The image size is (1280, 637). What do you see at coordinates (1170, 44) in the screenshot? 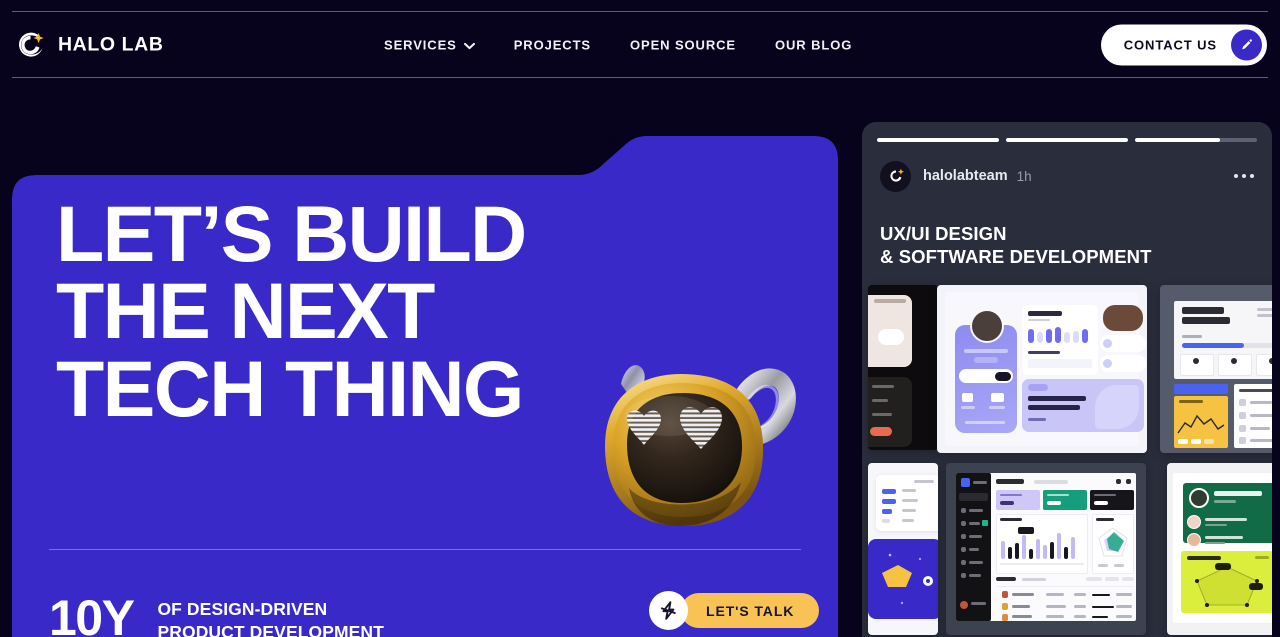
I see `contact-us-label: CONTACT US` at bounding box center [1170, 44].